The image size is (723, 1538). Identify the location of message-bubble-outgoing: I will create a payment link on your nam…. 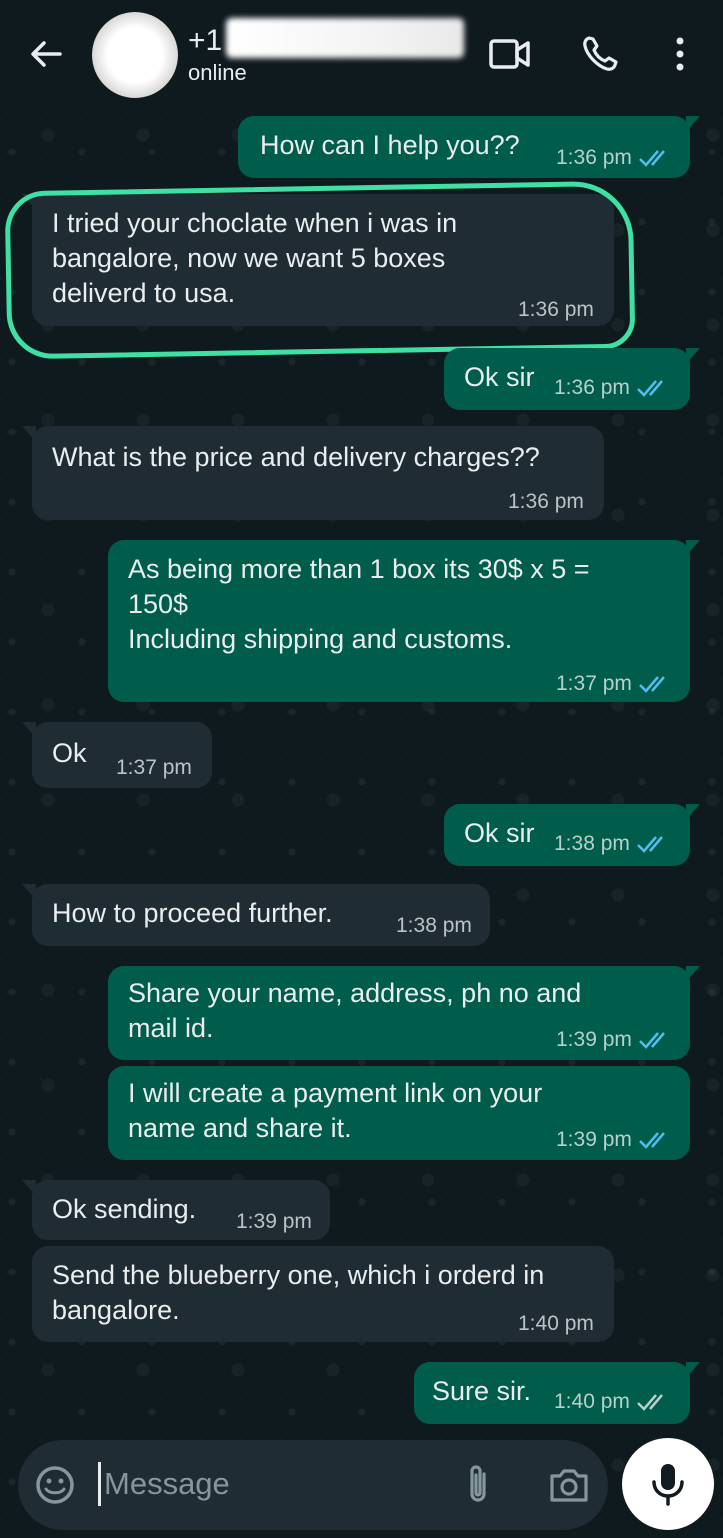
(399, 1113).